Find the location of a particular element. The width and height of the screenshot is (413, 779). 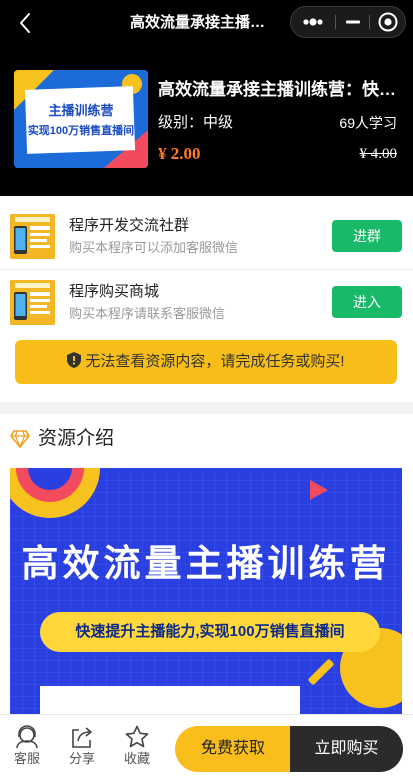

target-close-icon is located at coordinates (388, 22).